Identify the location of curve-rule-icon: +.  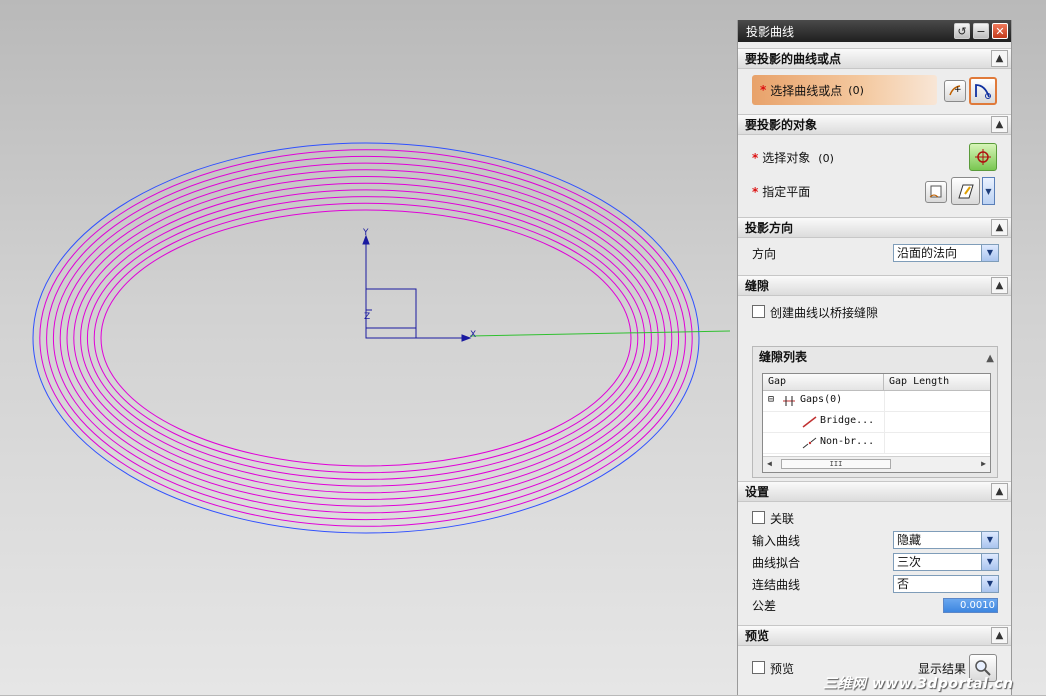
(955, 90).